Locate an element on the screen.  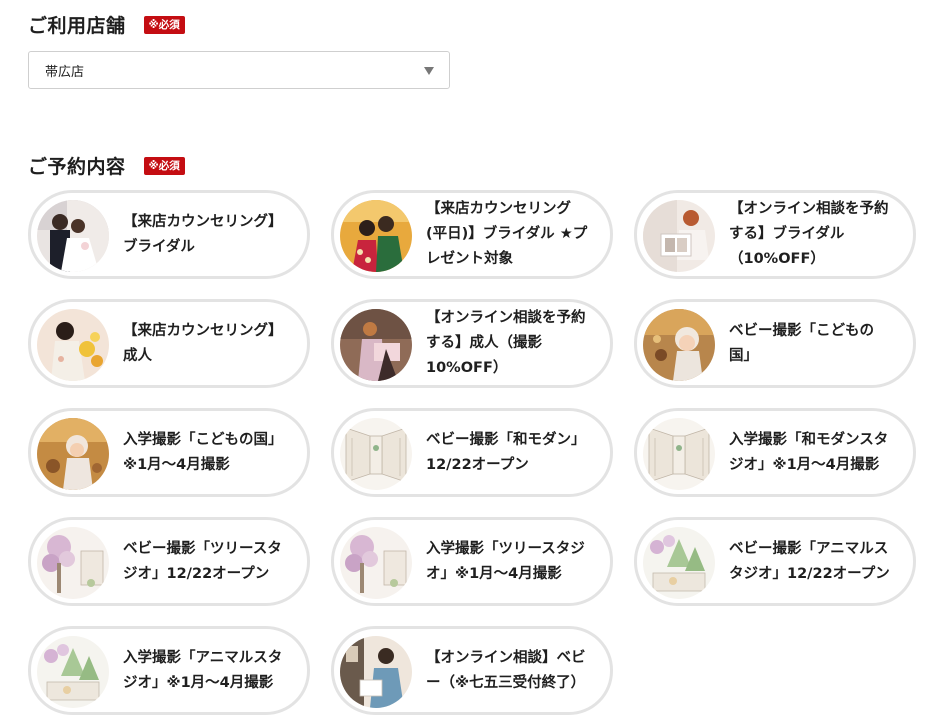
store-select: 帯広店 is located at coordinates (239, 70).